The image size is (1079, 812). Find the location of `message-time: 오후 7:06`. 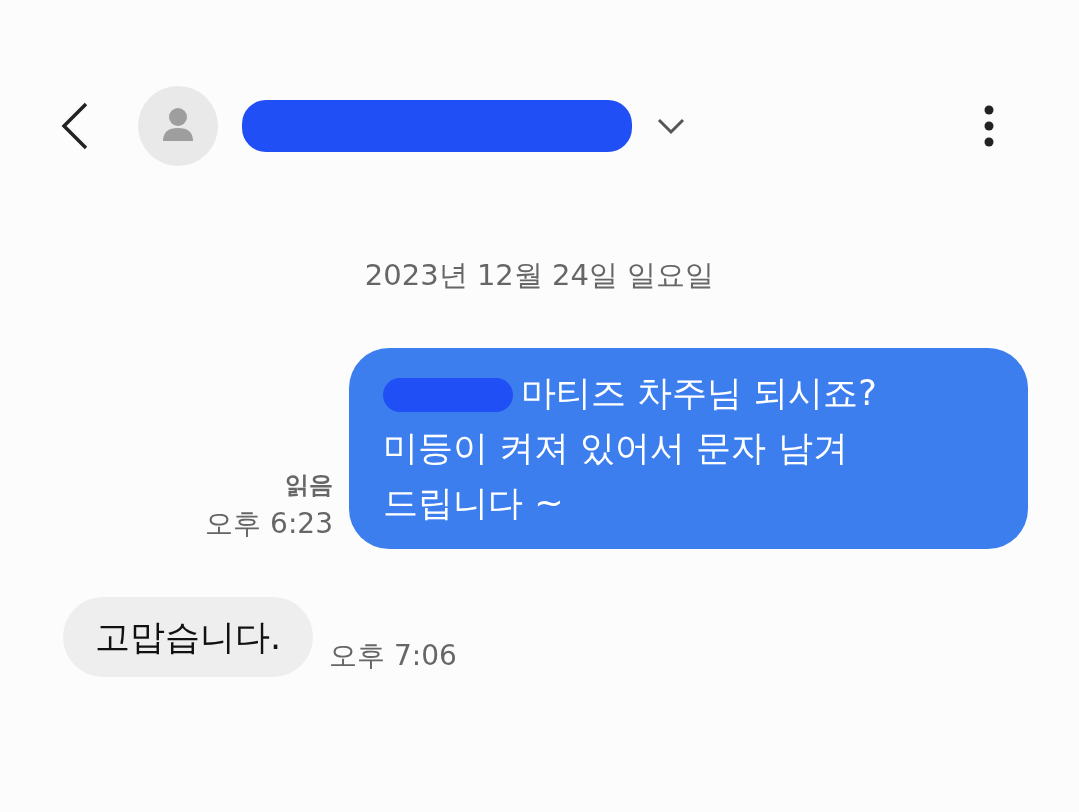

message-time: 오후 7:06 is located at coordinates (393, 656).